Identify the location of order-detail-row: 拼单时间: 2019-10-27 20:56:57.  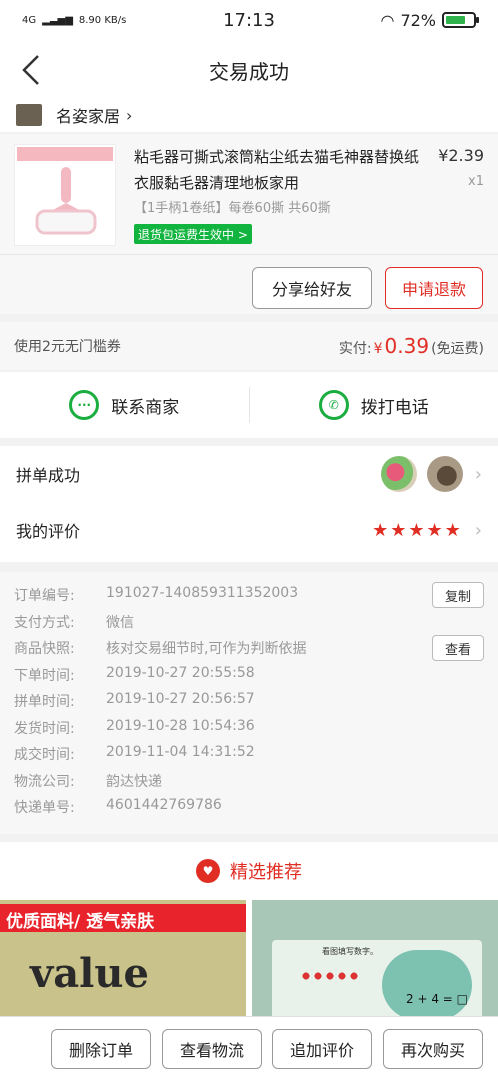
(134, 701).